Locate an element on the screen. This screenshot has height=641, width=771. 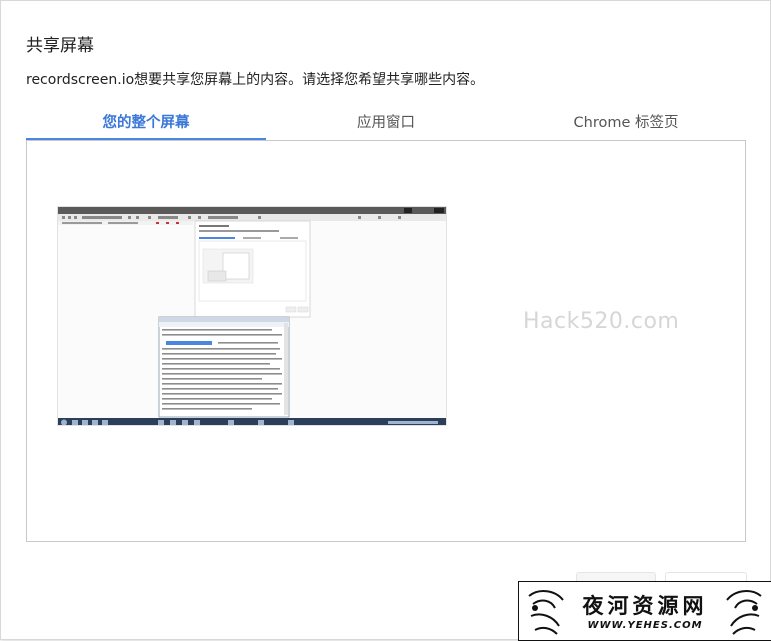
tab-application-window: 应用窗口 is located at coordinates (386, 123).